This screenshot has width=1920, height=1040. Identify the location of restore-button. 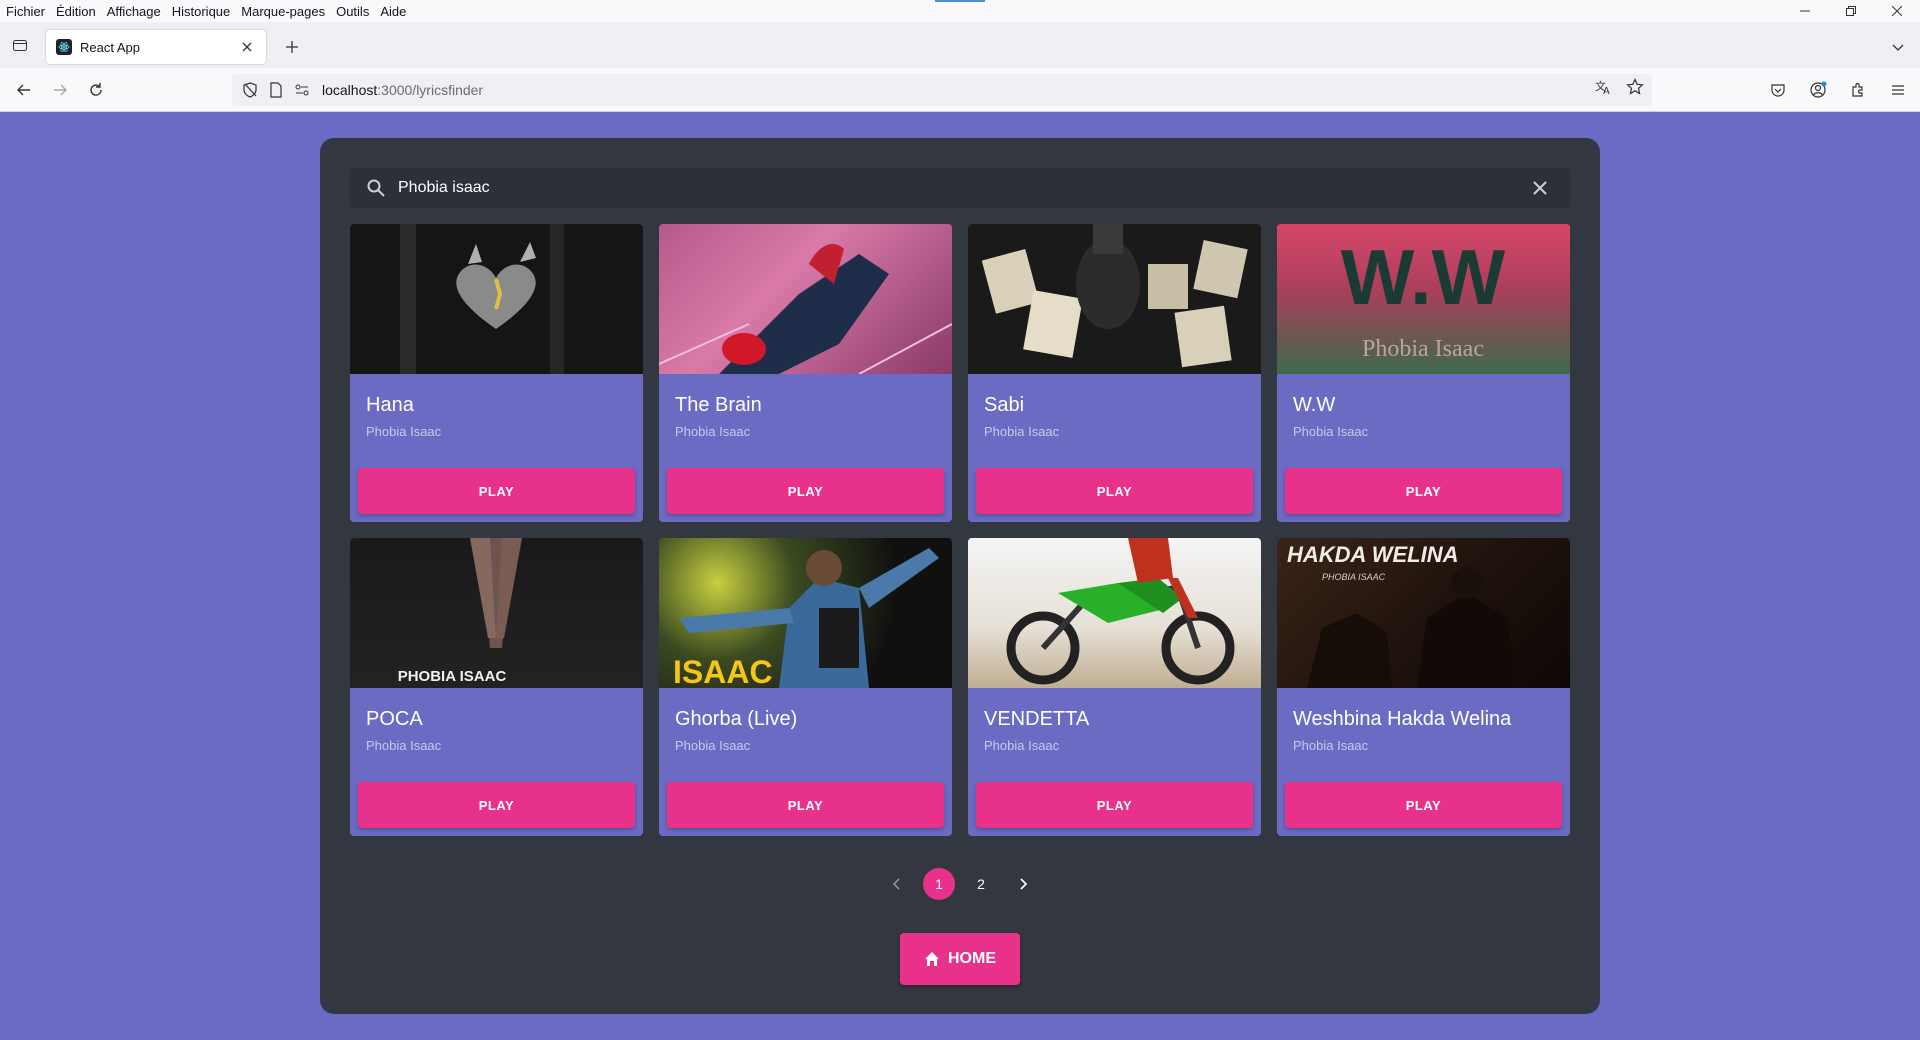
(1851, 11).